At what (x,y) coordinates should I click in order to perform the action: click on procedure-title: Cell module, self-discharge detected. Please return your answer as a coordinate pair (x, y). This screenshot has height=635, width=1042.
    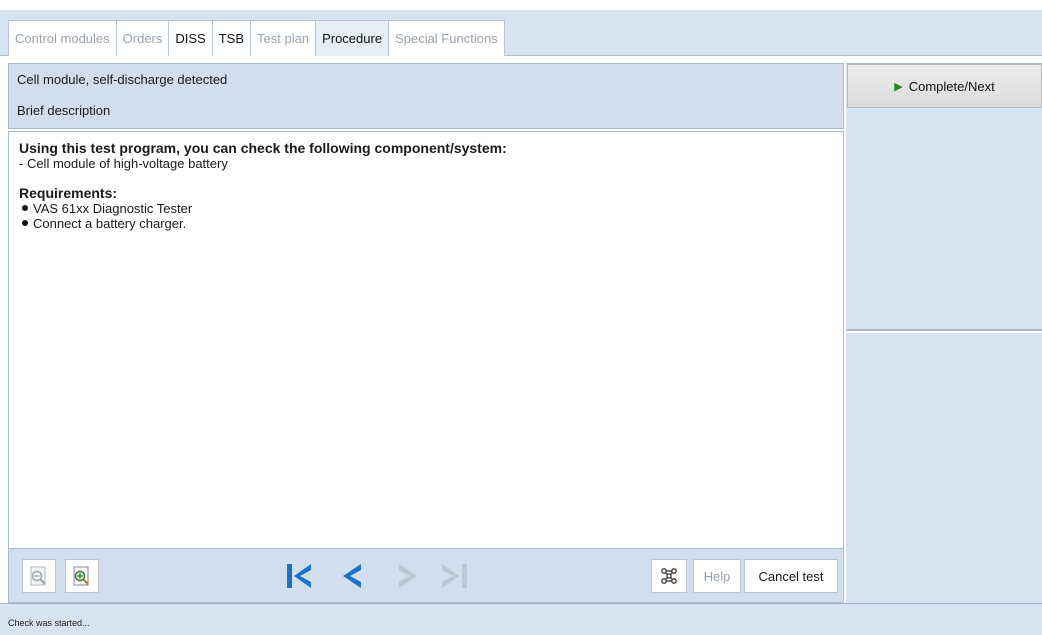
    Looking at the image, I should click on (122, 79).